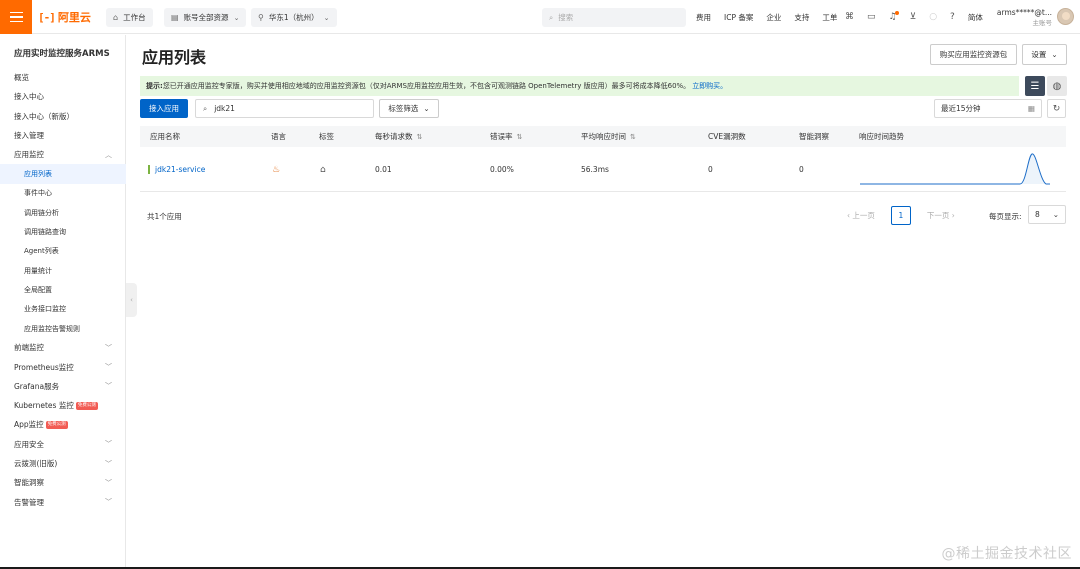 The width and height of the screenshot is (1080, 569). Describe the element at coordinates (709, 86) in the screenshot. I see `buy-now-link: 立即购买。` at that location.